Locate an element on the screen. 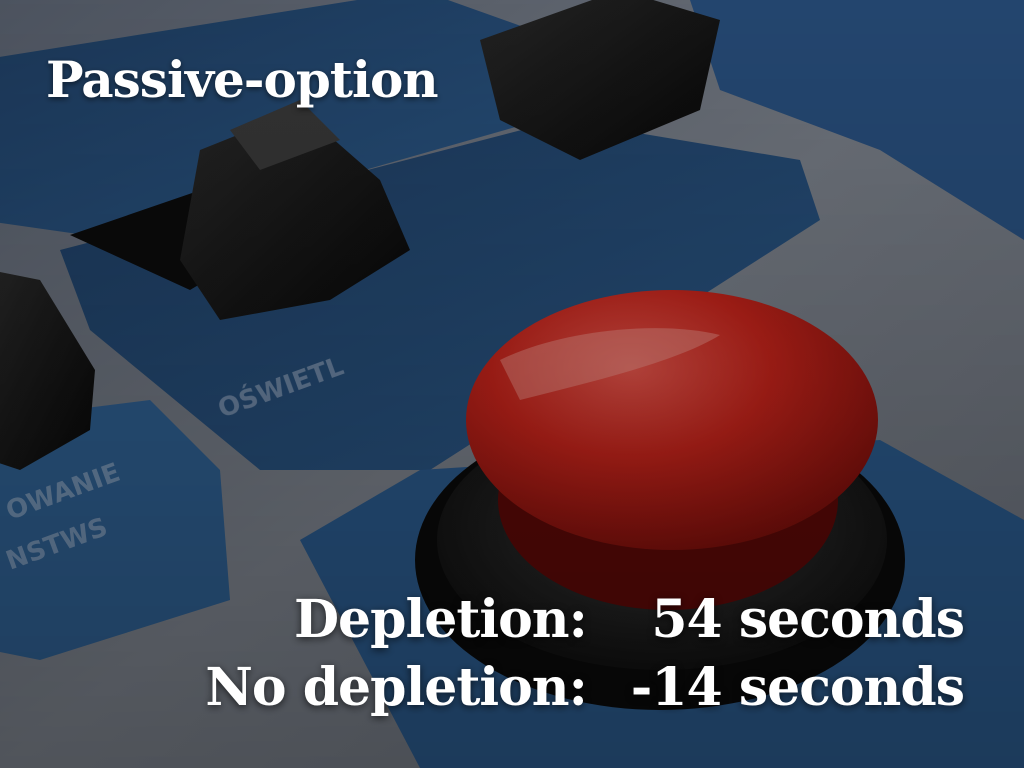 This screenshot has height=768, width=1024. result-label: Depletion: is located at coordinates (440, 619).